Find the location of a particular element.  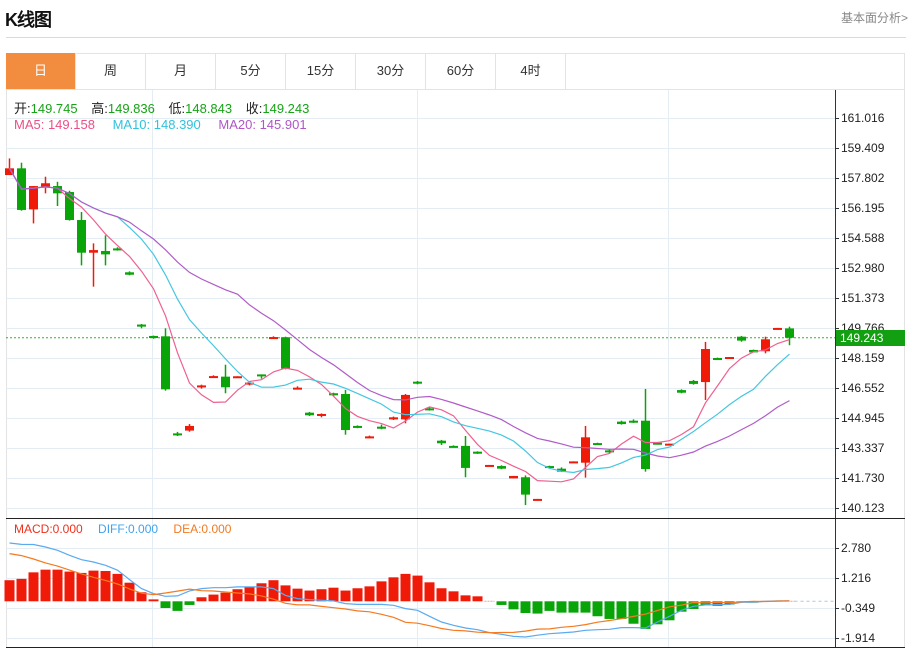

price-tick-label: 157.802 is located at coordinates (863, 177).